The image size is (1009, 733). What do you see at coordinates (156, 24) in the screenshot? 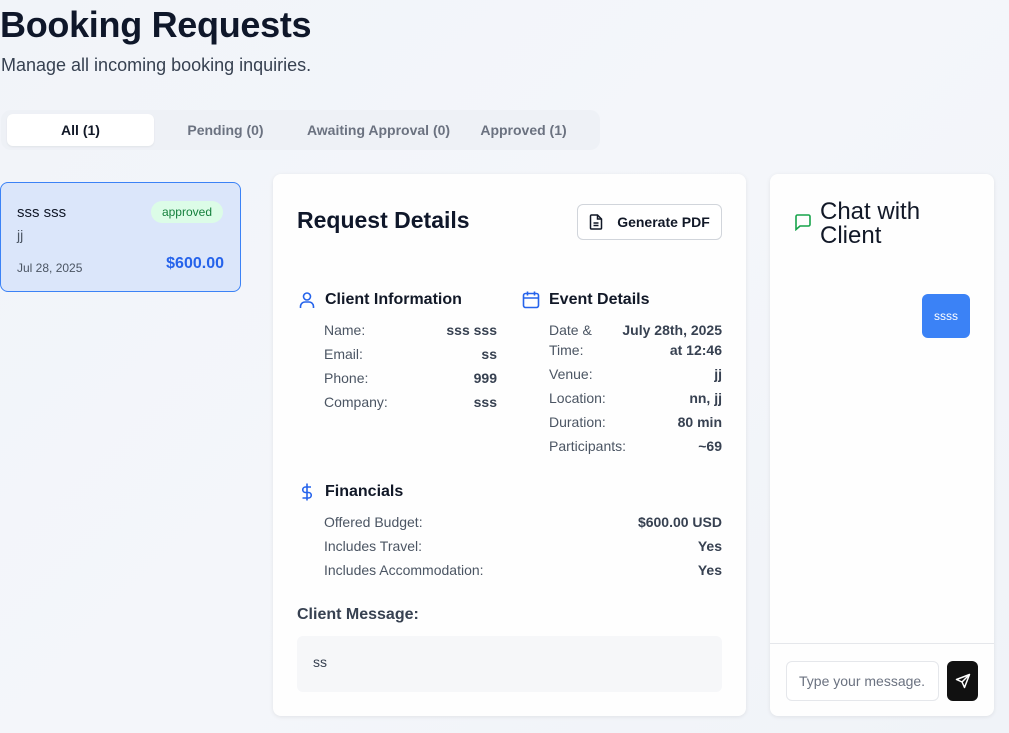
I see `page-title: Booking Requests` at bounding box center [156, 24].